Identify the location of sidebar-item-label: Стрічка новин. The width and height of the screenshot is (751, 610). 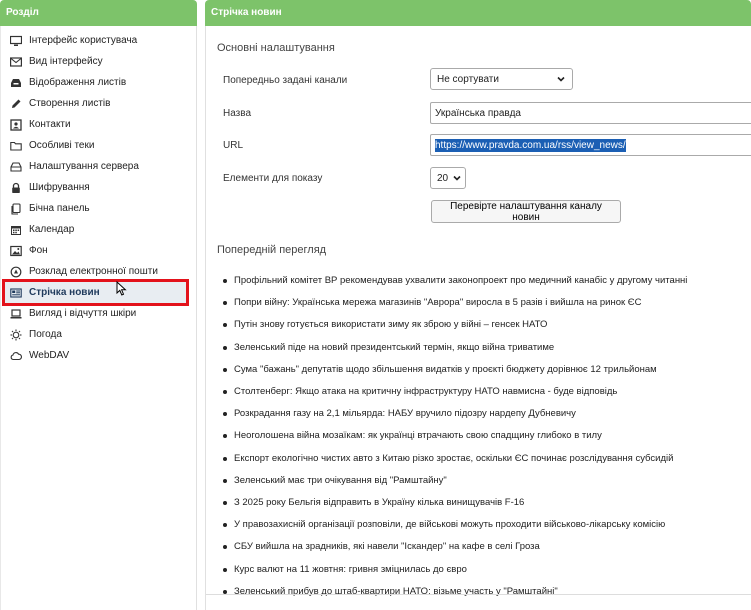
(64, 292).